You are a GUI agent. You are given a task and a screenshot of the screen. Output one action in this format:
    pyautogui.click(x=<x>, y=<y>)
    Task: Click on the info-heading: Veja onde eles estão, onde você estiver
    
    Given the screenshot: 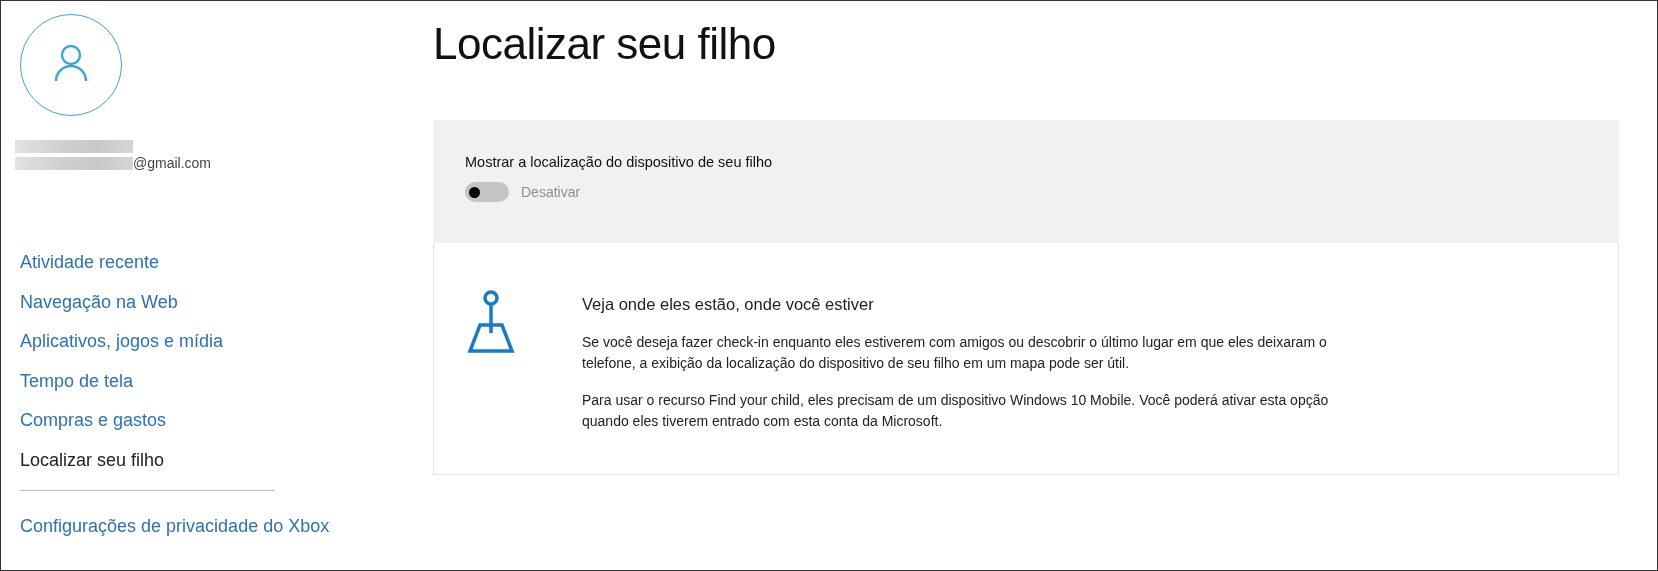 What is the action you would take?
    pyautogui.click(x=728, y=304)
    